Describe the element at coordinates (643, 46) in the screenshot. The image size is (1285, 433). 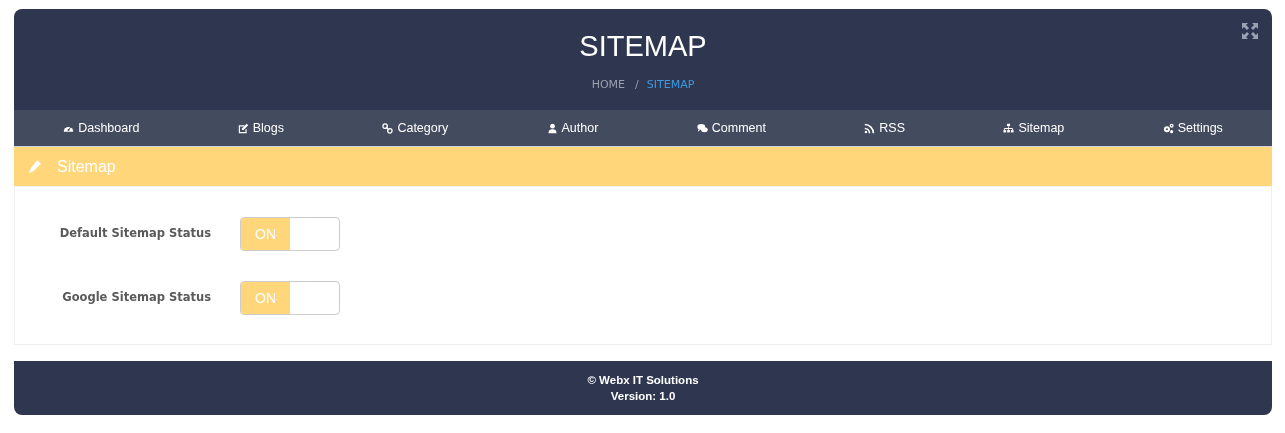
I see `page-title: SITEMAP` at that location.